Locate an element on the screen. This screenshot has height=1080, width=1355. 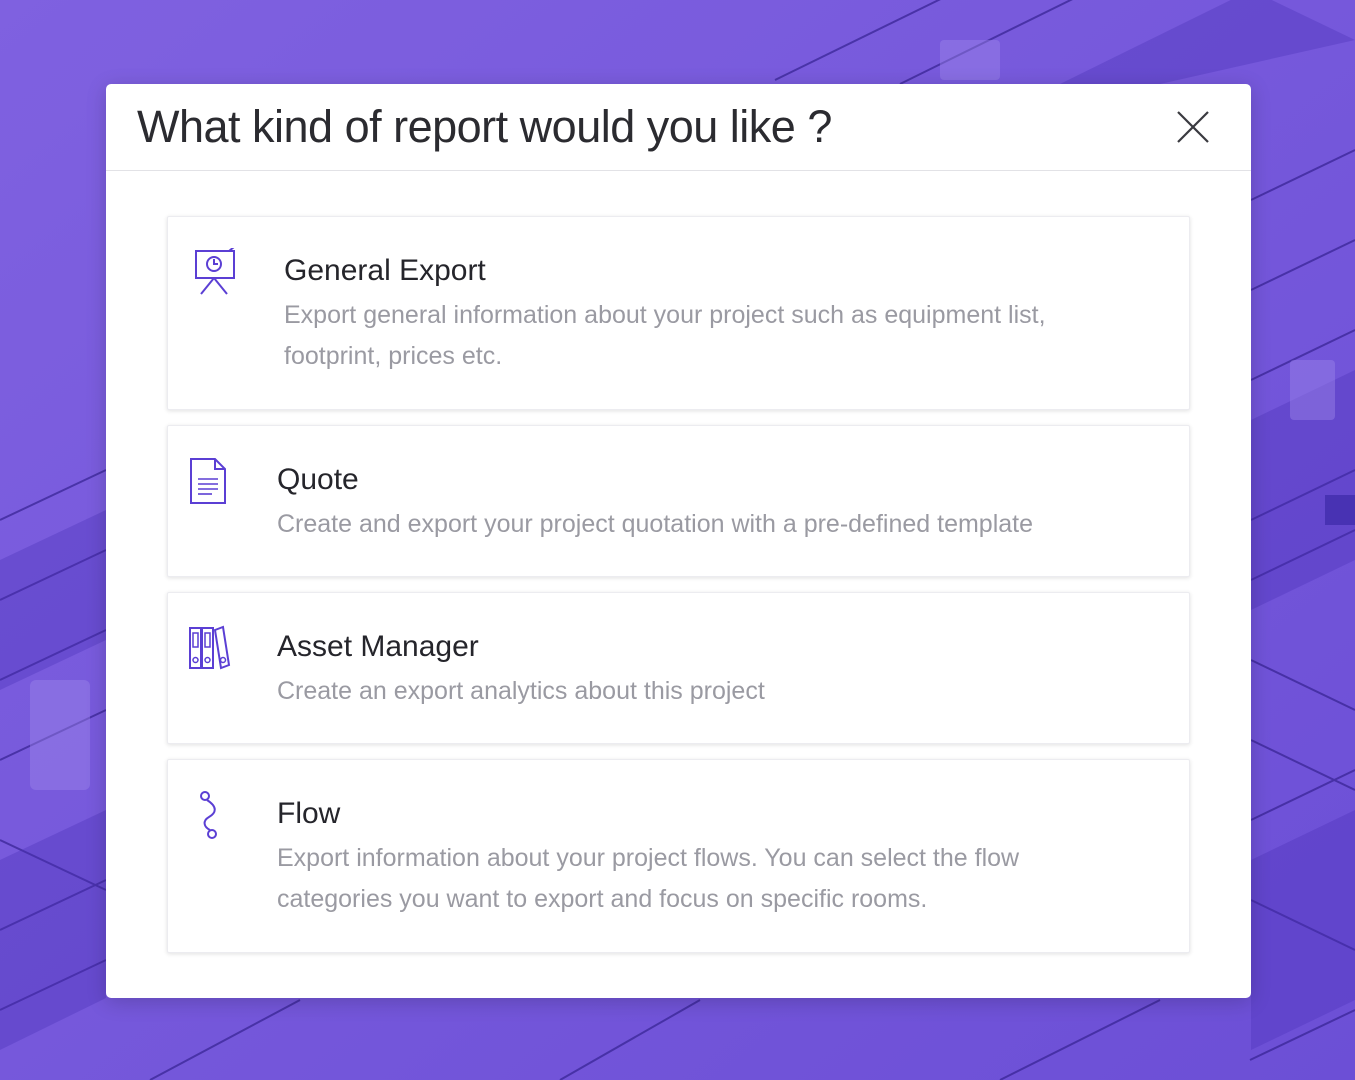
option-title: General Export is located at coordinates (385, 270).